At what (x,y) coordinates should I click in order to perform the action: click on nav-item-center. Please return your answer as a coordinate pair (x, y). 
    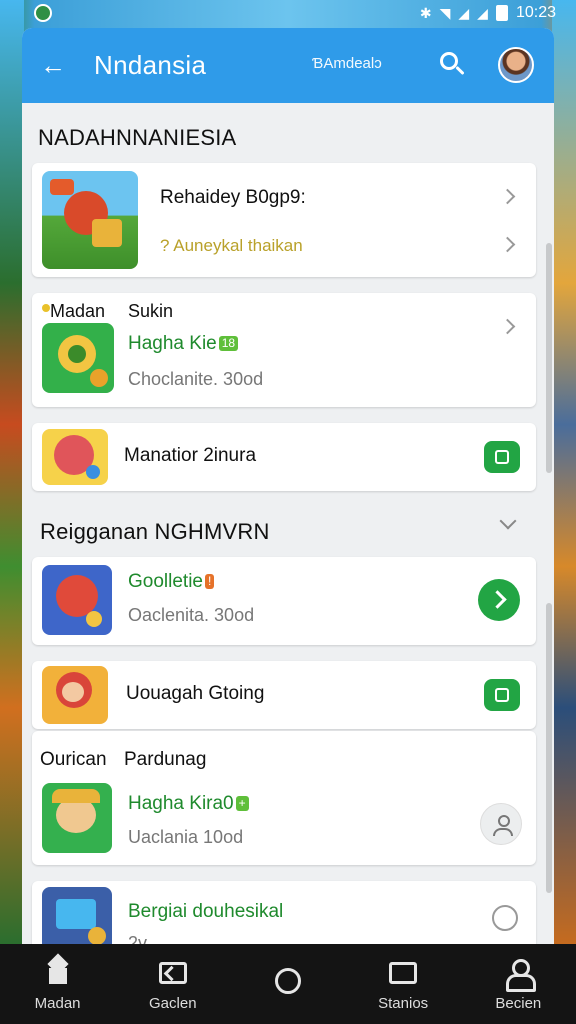
    Looking at the image, I should click on (288, 984).